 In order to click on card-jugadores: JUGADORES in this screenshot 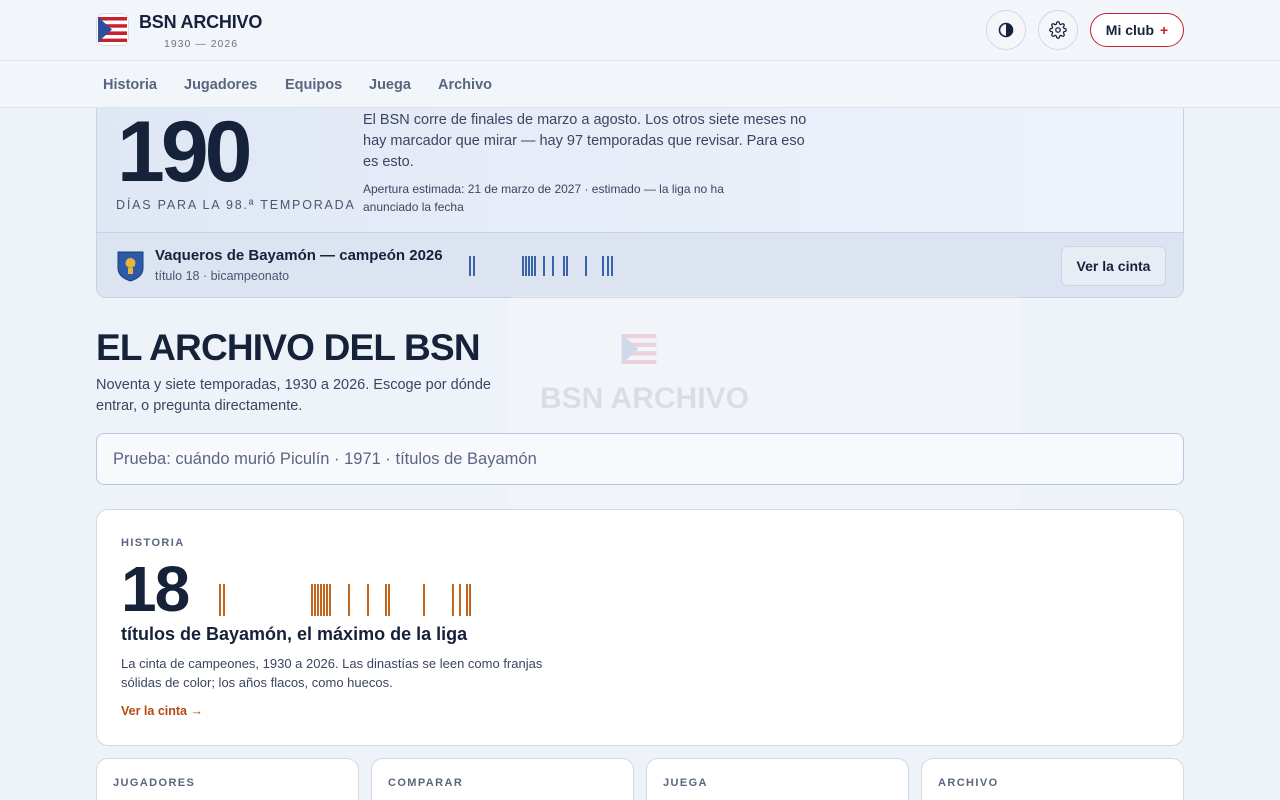, I will do `click(227, 779)`.